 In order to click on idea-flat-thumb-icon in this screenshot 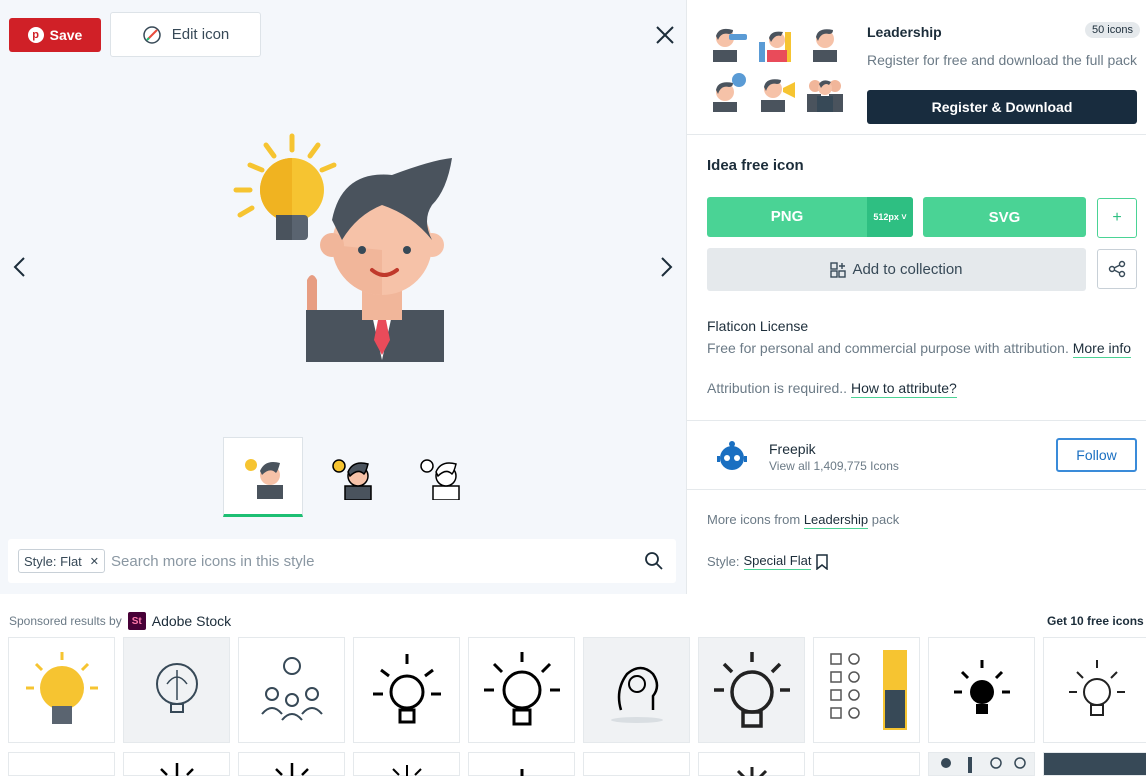, I will do `click(264, 479)`.